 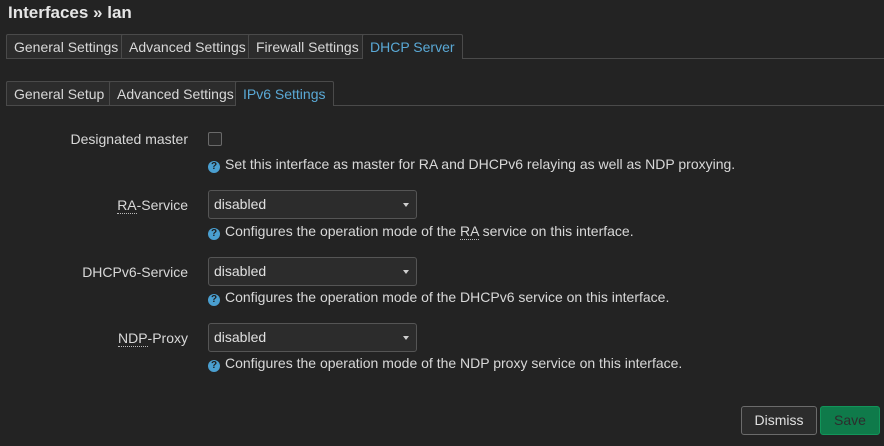 What do you see at coordinates (215, 139) in the screenshot?
I see `designated-master-checkbox` at bounding box center [215, 139].